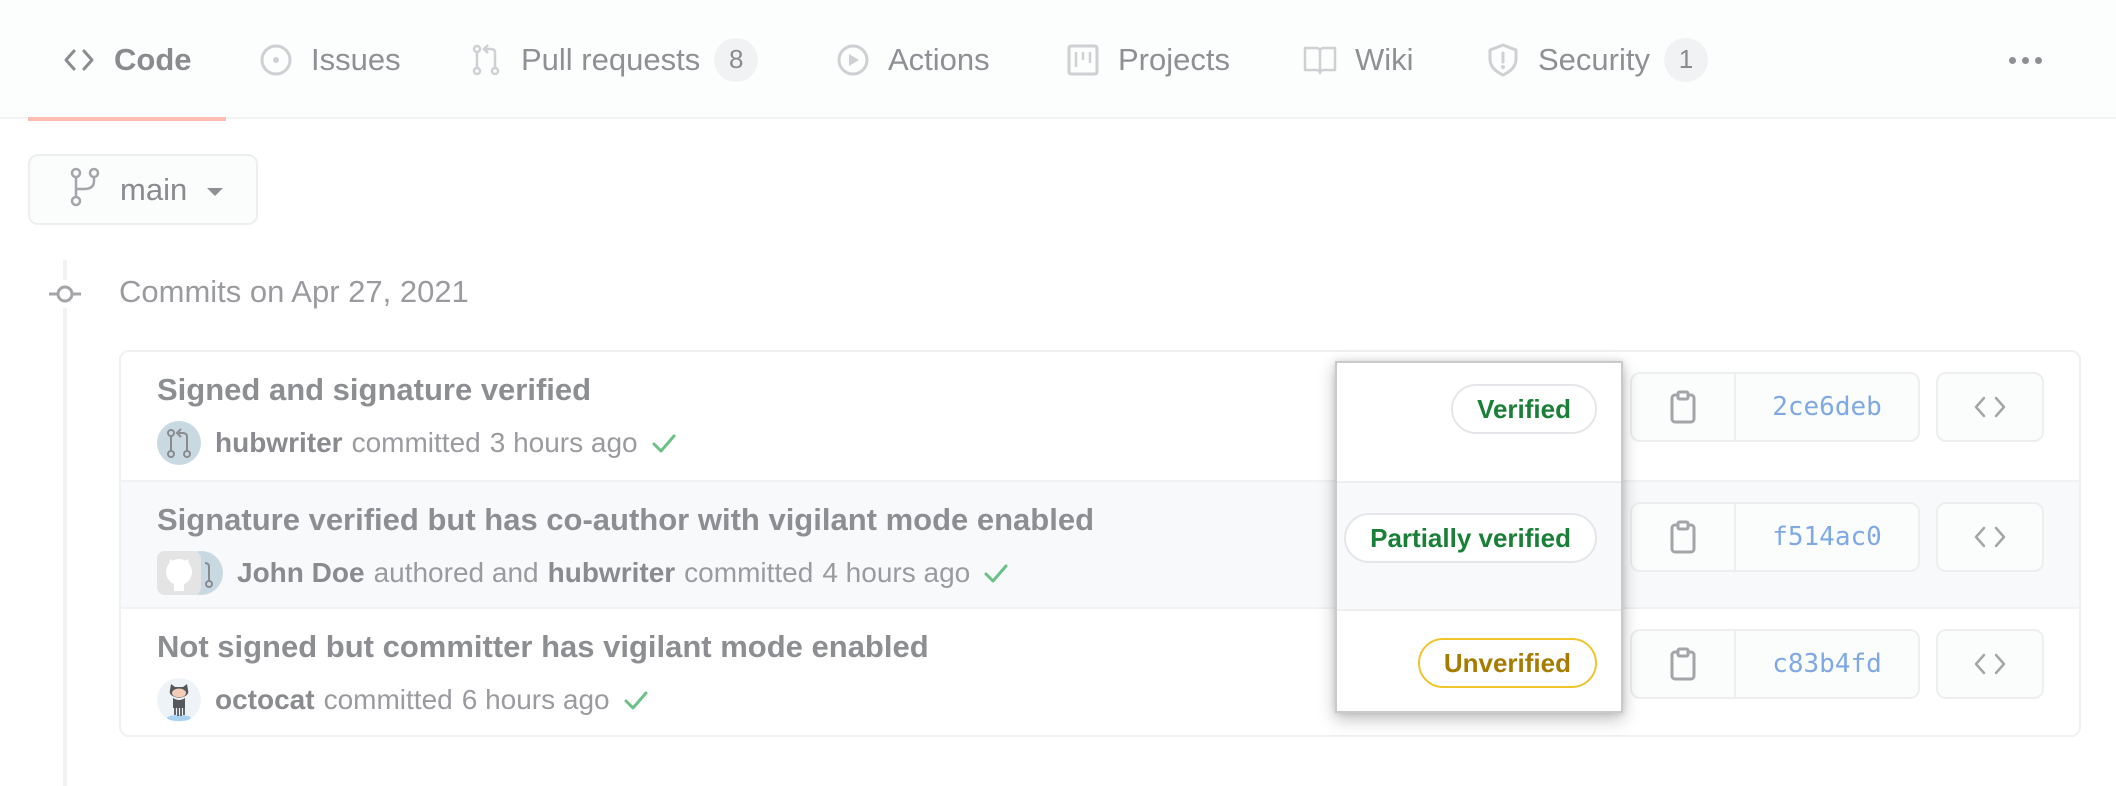  Describe the element at coordinates (1524, 409) in the screenshot. I see `verified-badge: Verified` at that location.